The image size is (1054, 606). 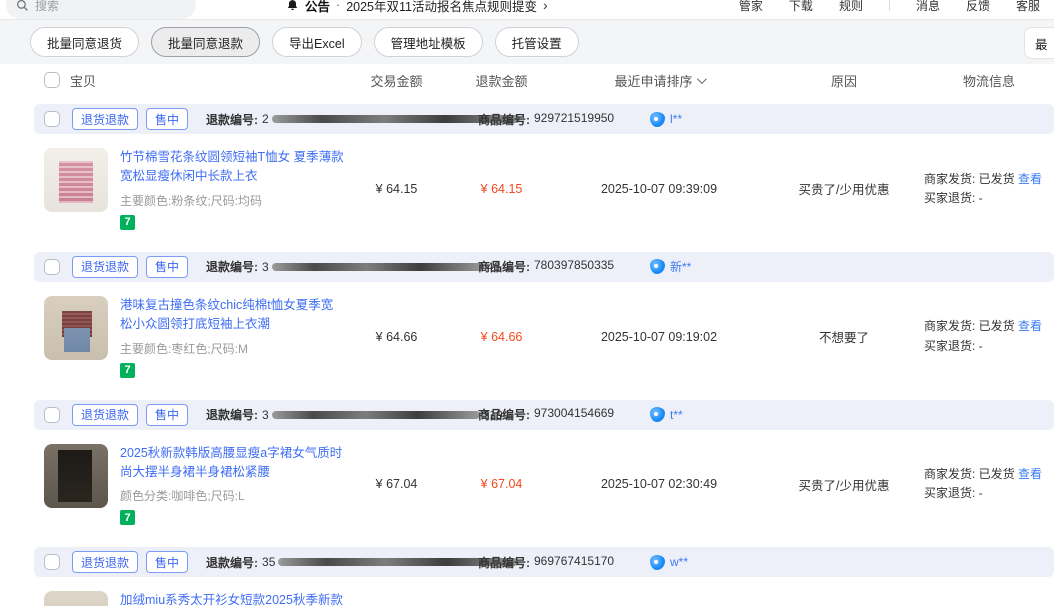 I want to click on buyer-name-link: t**, so click(x=676, y=415).